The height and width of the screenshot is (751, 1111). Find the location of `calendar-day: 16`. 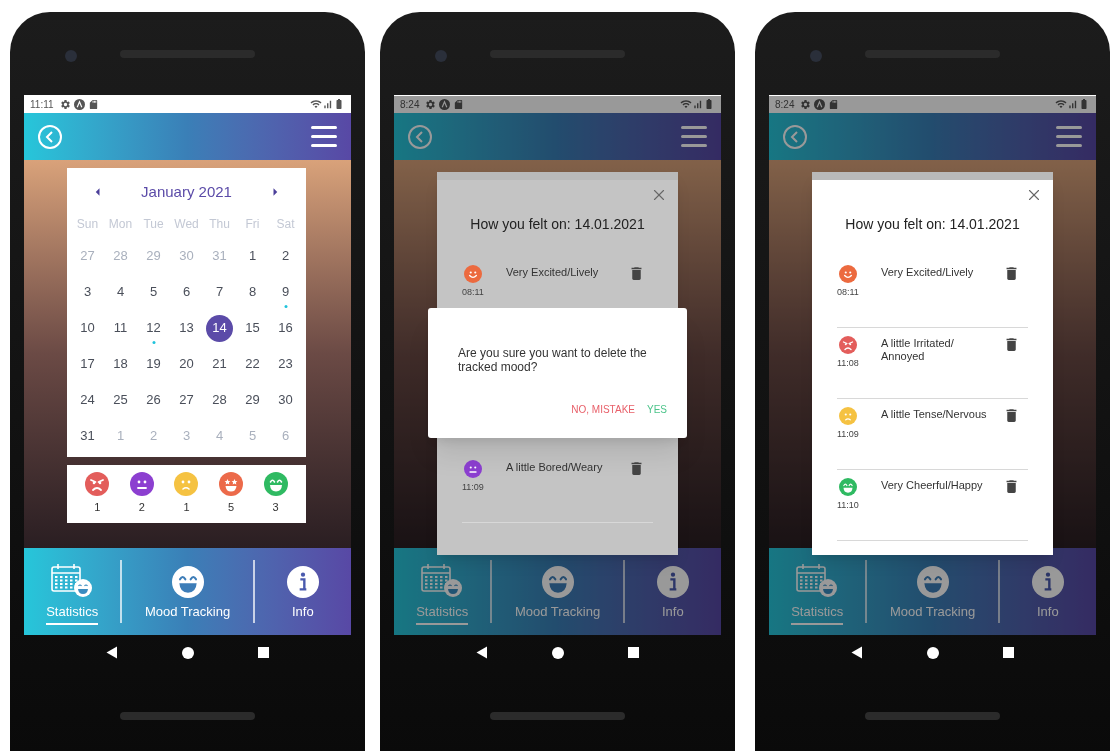

calendar-day: 16 is located at coordinates (285, 328).